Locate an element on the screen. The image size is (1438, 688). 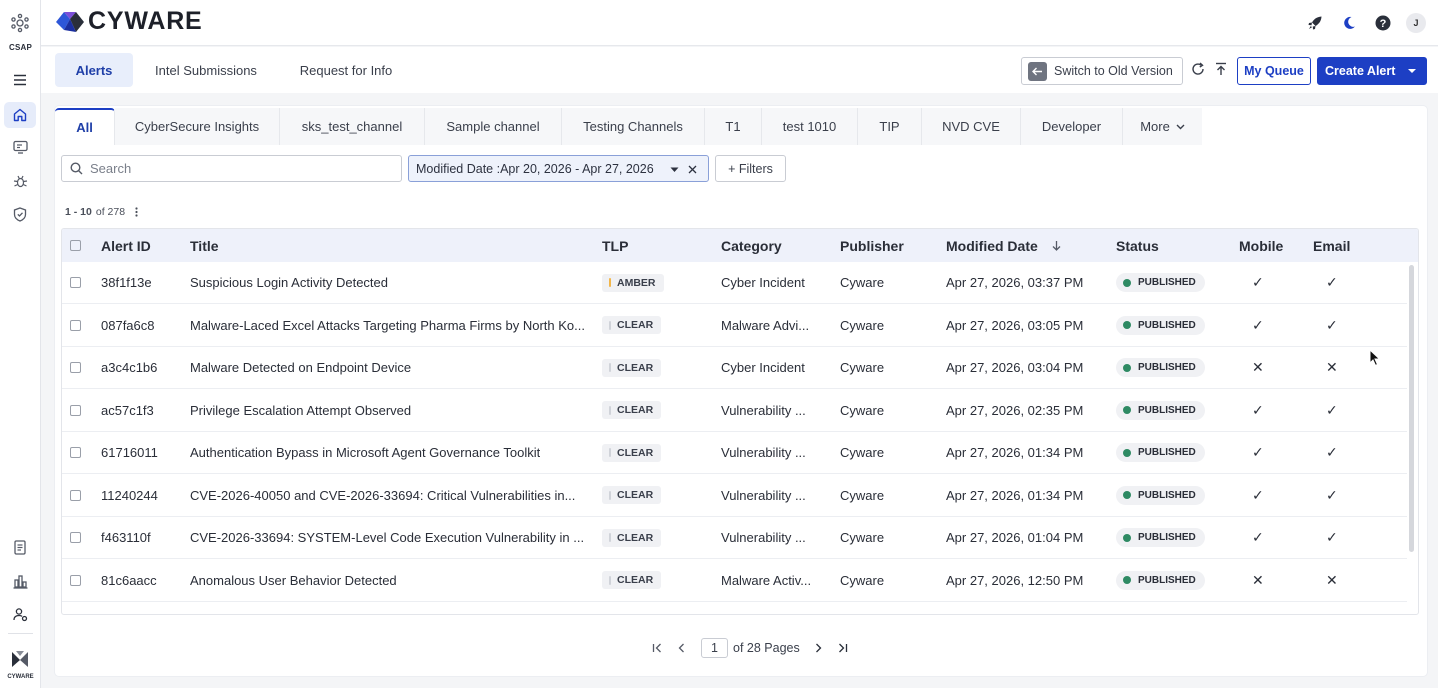
shield-icon is located at coordinates (20, 214).